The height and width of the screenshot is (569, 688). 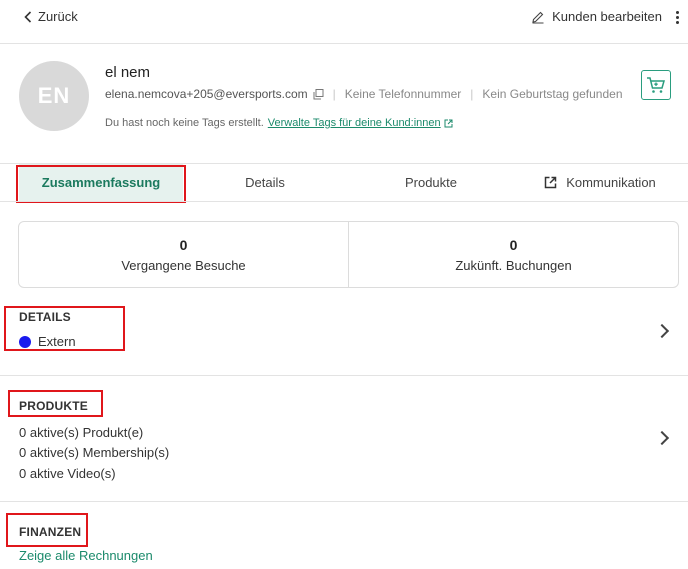 What do you see at coordinates (128, 72) in the screenshot?
I see `customer-name: el nem` at bounding box center [128, 72].